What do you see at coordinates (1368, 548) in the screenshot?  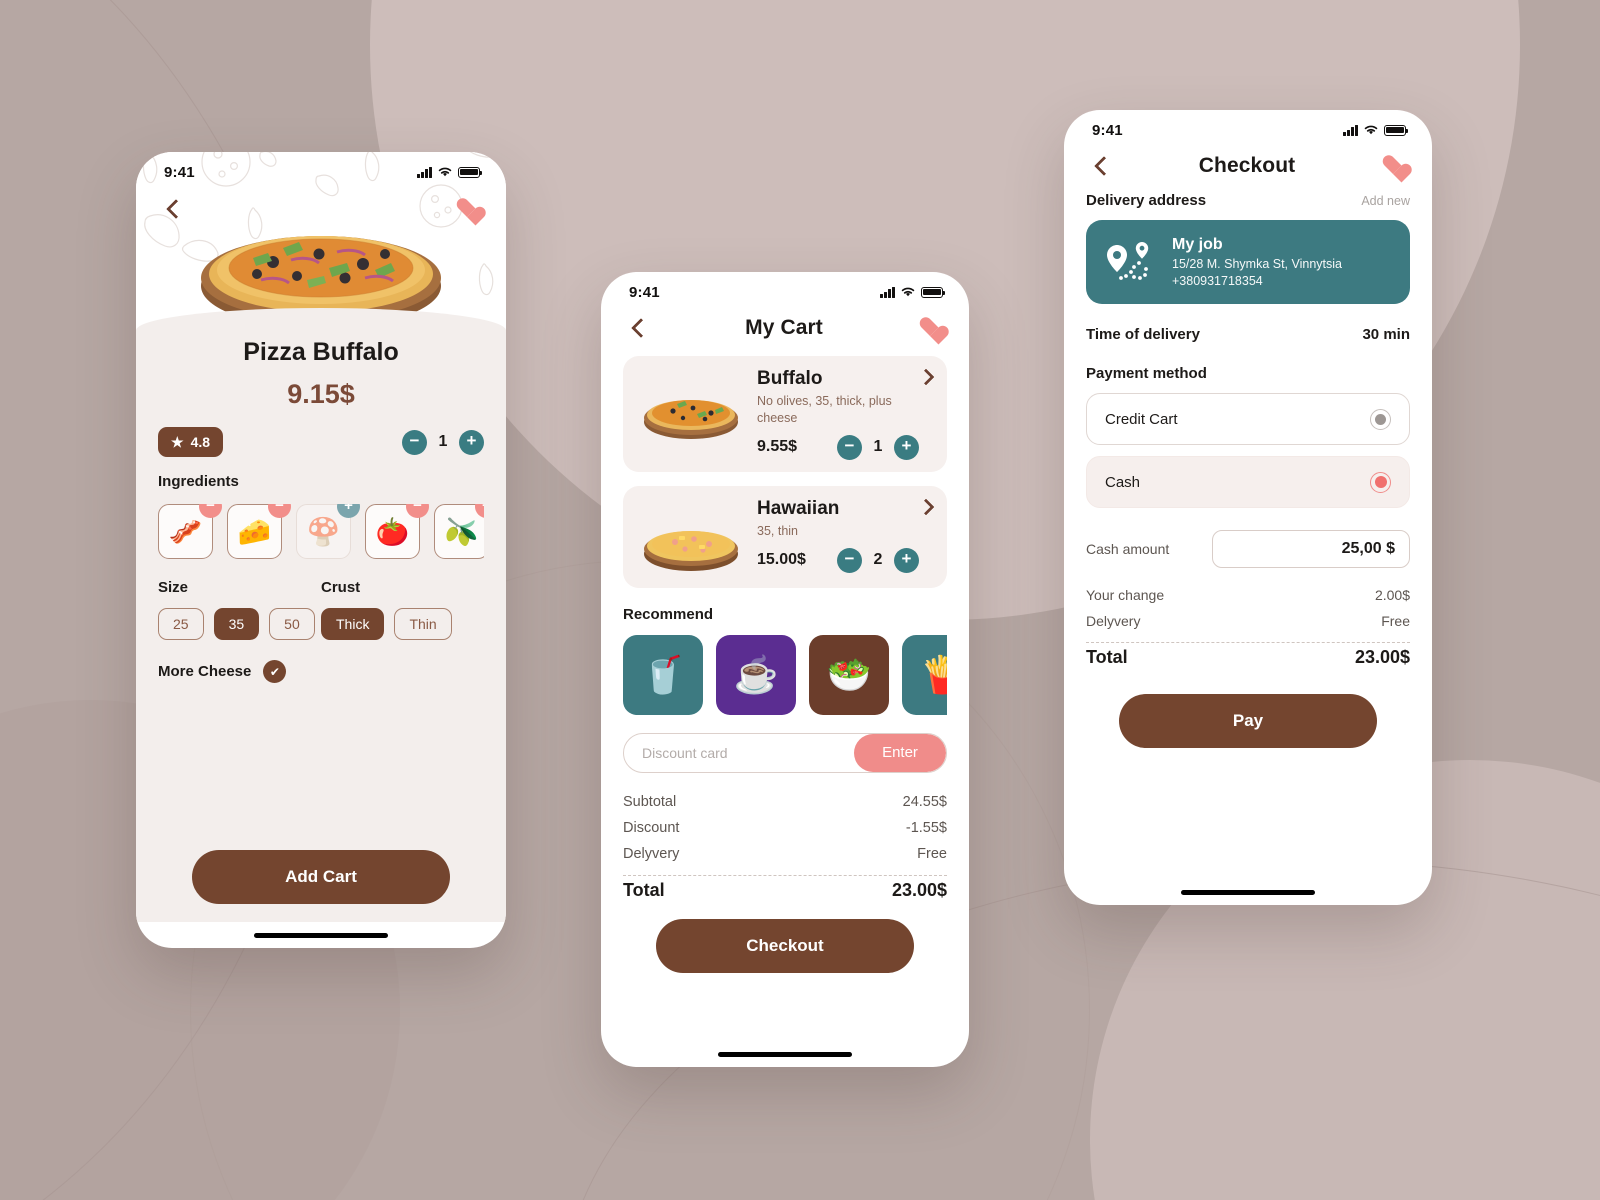 I see `cash-amount-value: 25,00 $` at bounding box center [1368, 548].